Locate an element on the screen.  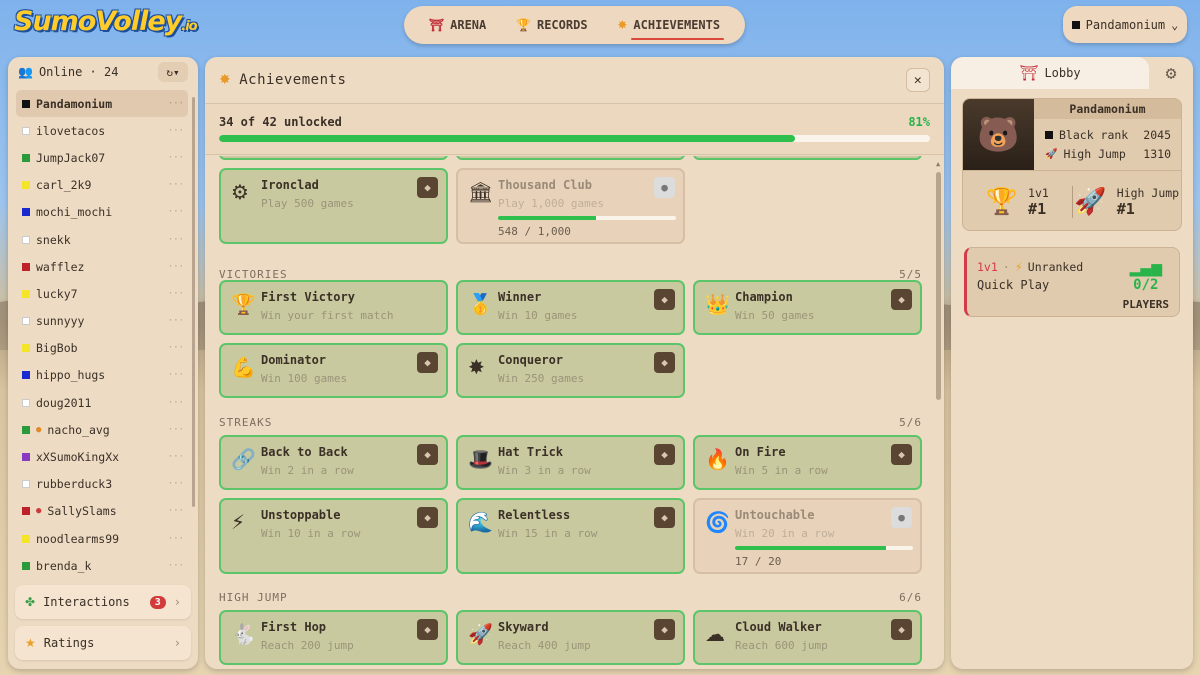
achievement-card: 🥇 Winner Win 10 games ◆ is located at coordinates (570, 307).